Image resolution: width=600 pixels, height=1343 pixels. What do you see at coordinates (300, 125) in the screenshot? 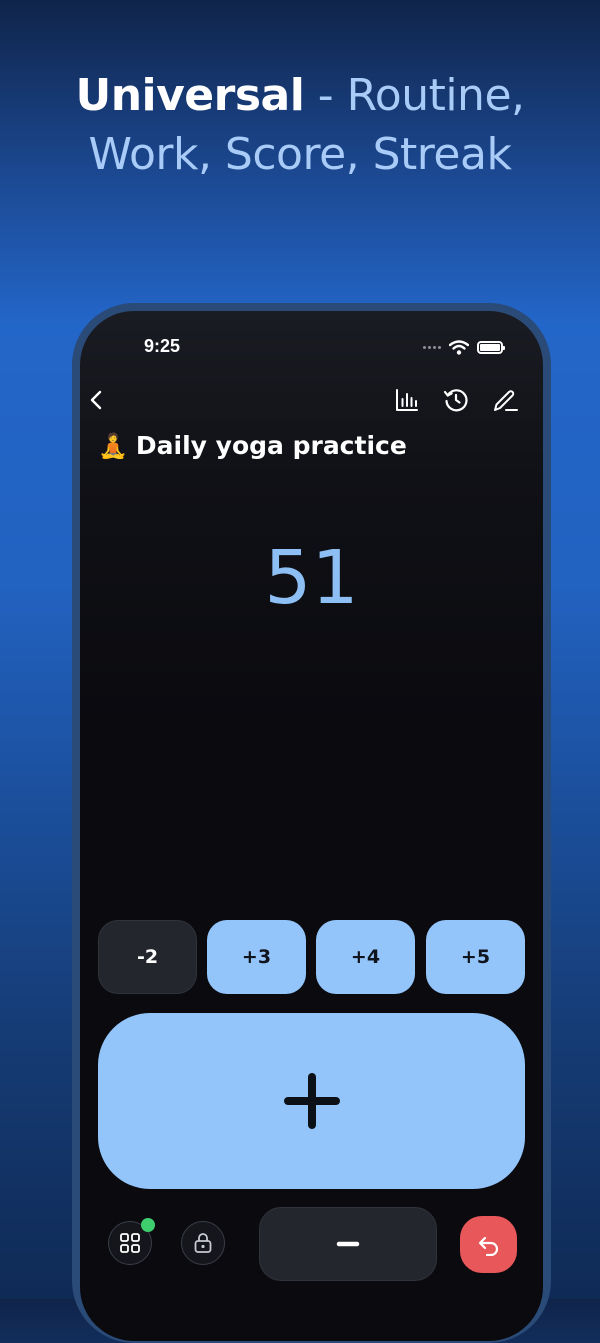
I see `marketing-headline: Universal - Routine, Work, Score, Streak` at bounding box center [300, 125].